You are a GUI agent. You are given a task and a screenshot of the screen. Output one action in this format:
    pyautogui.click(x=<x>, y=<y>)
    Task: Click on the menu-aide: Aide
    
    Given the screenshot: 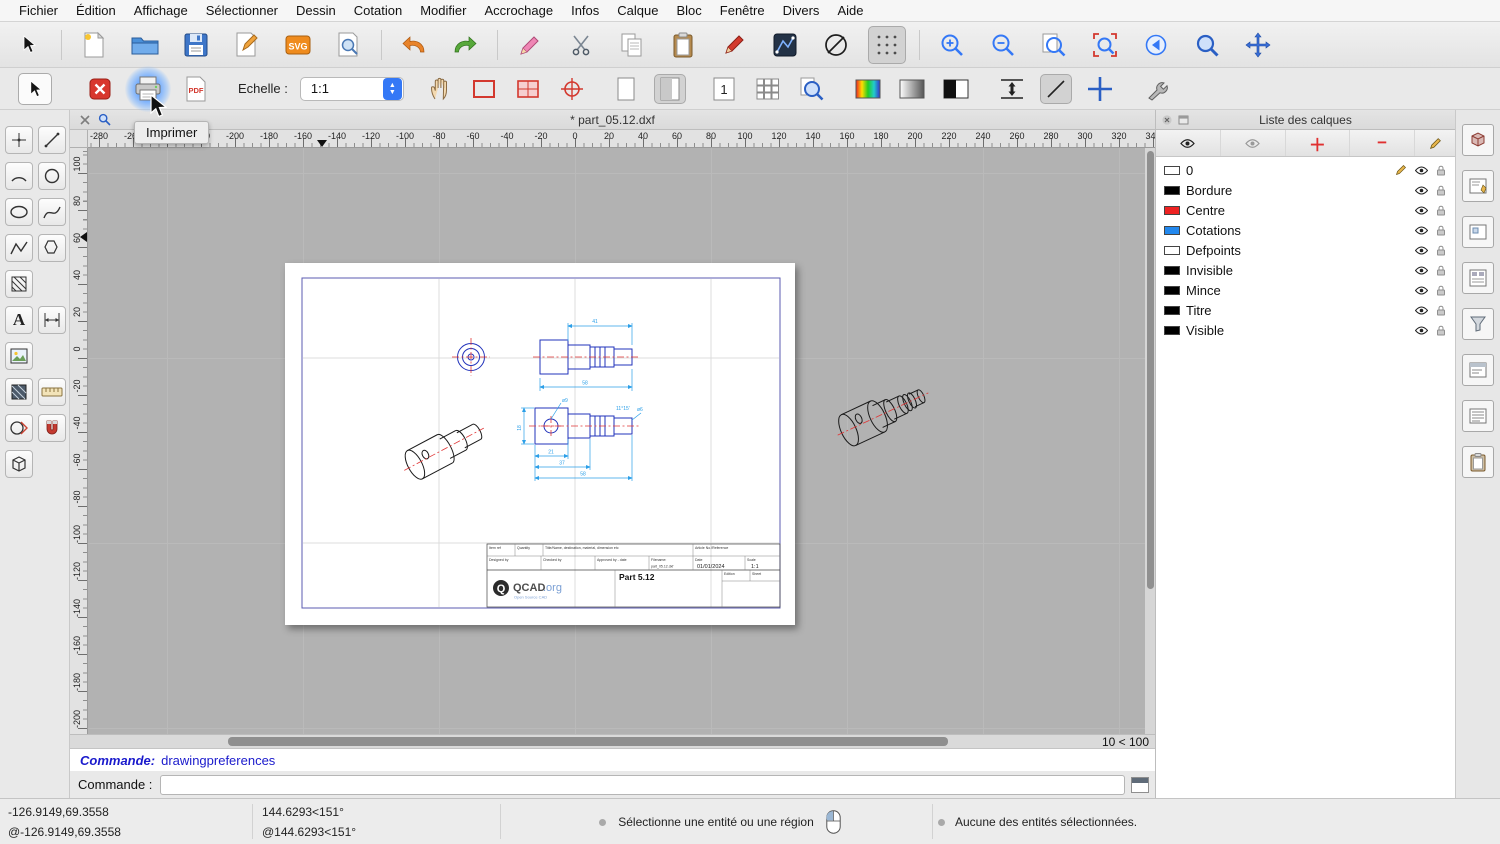 What is the action you would take?
    pyautogui.click(x=850, y=10)
    